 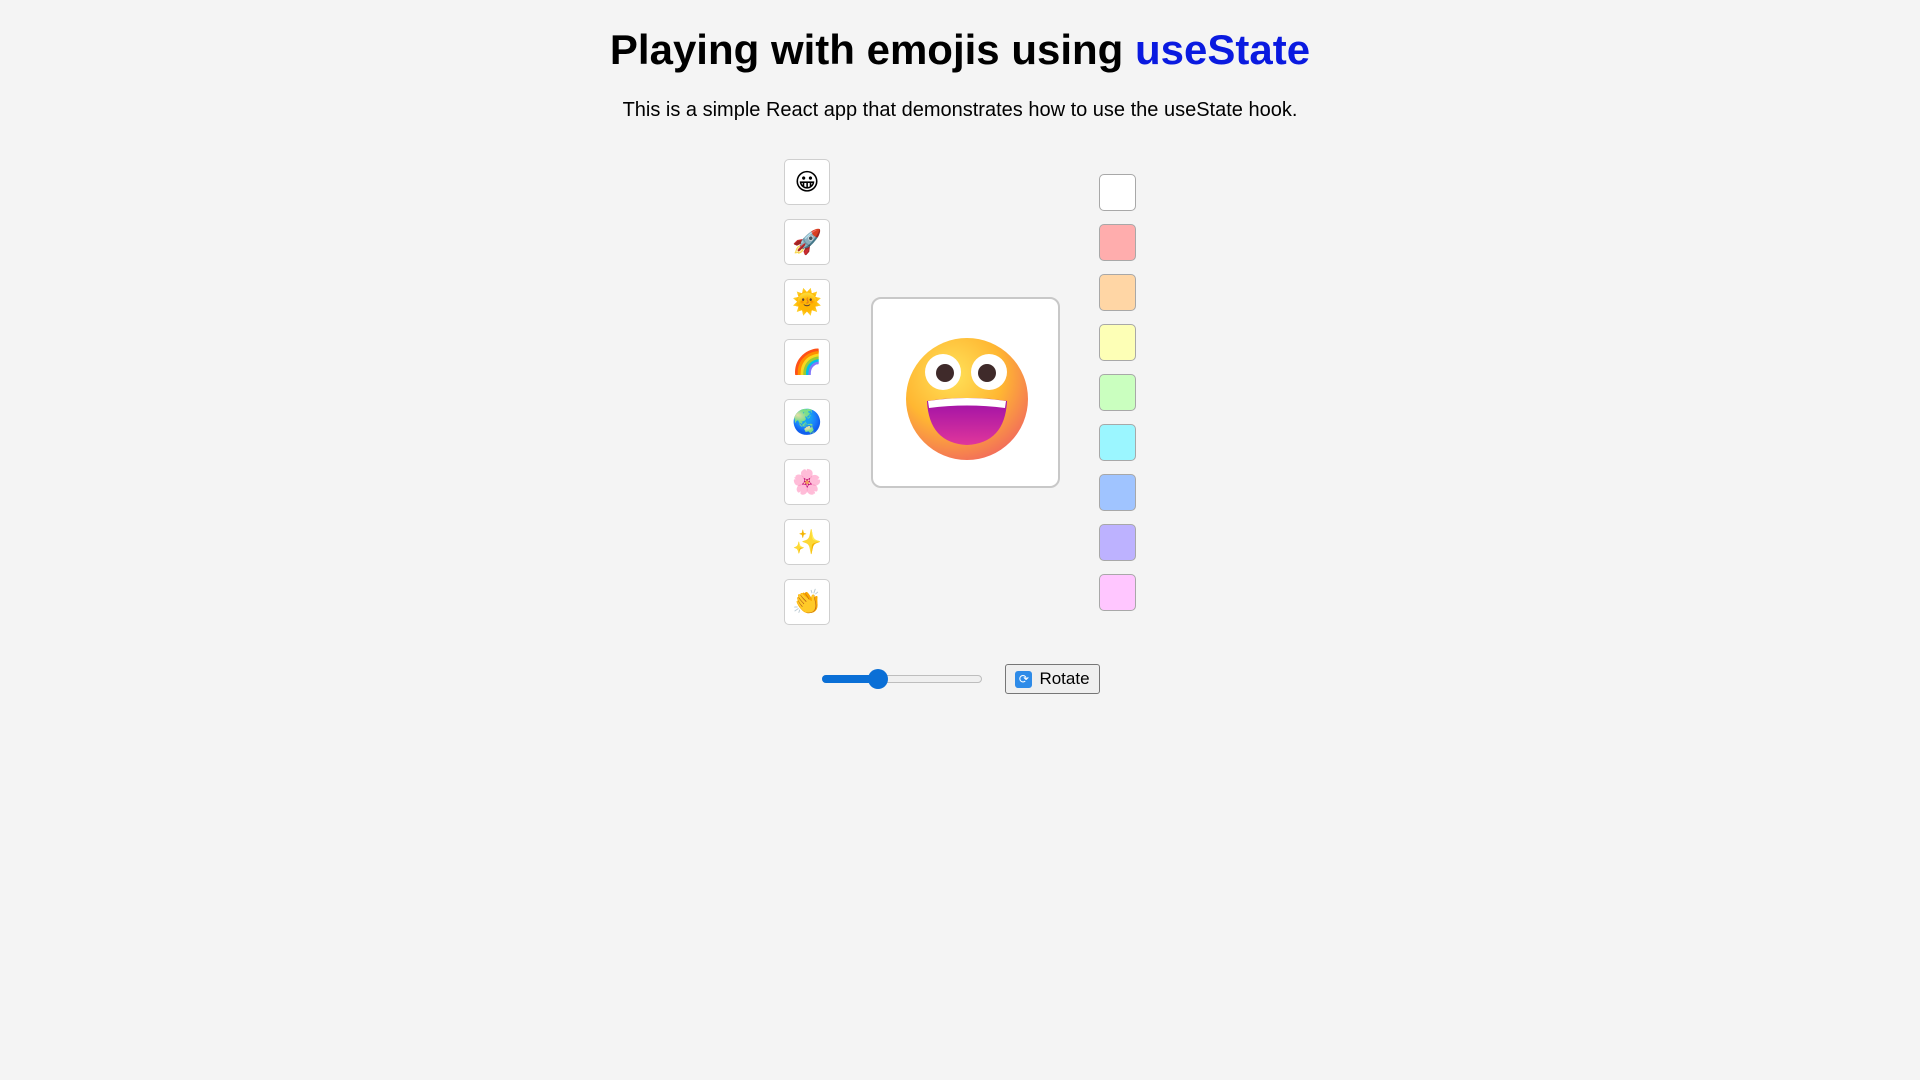 I want to click on emoji-option-clapping-hands: 👏, so click(x=807, y=602).